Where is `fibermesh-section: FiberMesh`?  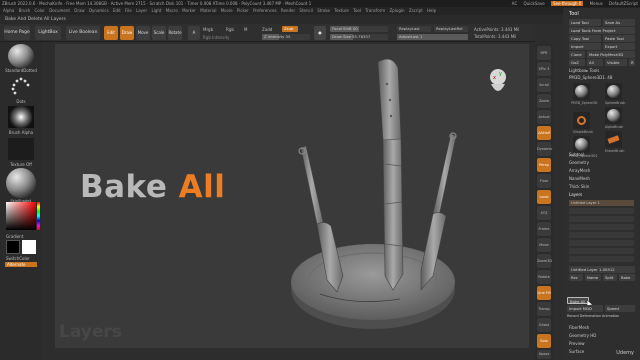 fibermesh-section: FiberMesh is located at coordinates (579, 327).